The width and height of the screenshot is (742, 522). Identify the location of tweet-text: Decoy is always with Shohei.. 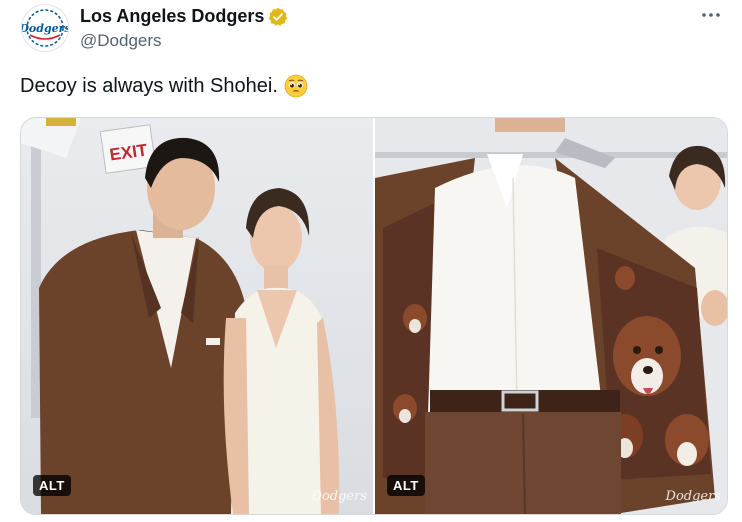
(164, 86).